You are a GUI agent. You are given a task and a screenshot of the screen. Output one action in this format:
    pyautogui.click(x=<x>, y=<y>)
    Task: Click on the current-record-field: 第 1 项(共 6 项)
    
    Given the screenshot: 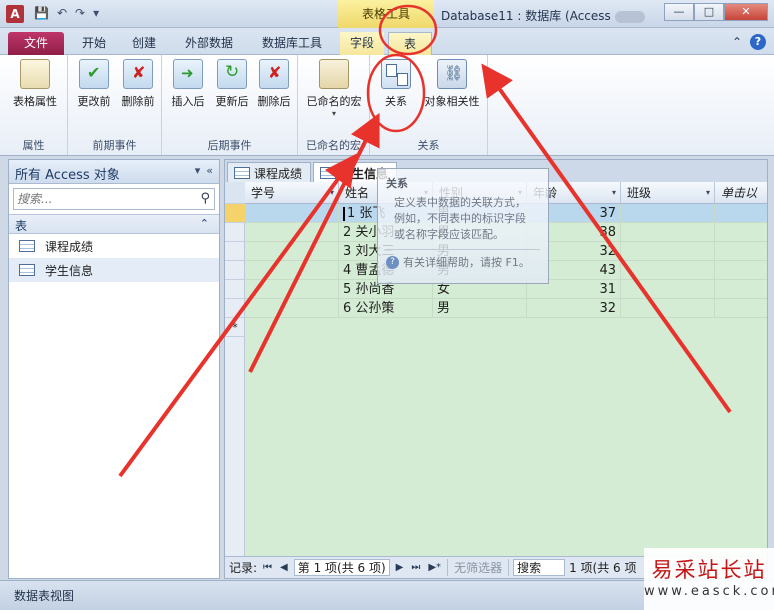 What is the action you would take?
    pyautogui.click(x=341, y=567)
    